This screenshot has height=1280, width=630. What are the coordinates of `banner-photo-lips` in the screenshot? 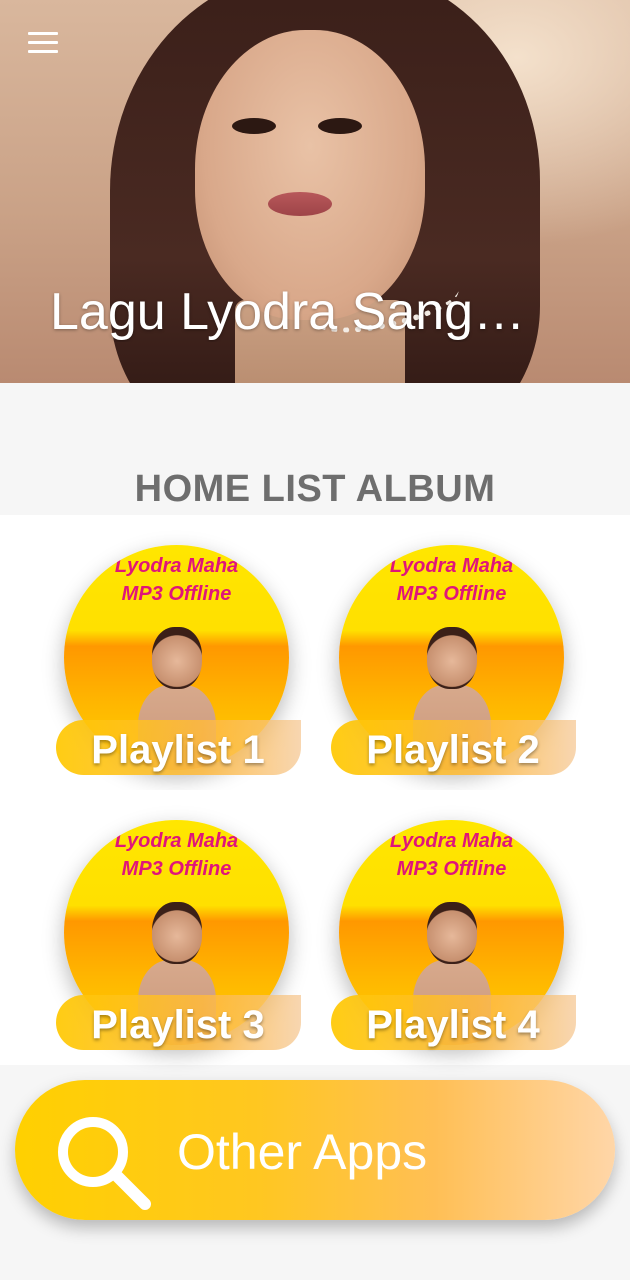 It's located at (300, 204).